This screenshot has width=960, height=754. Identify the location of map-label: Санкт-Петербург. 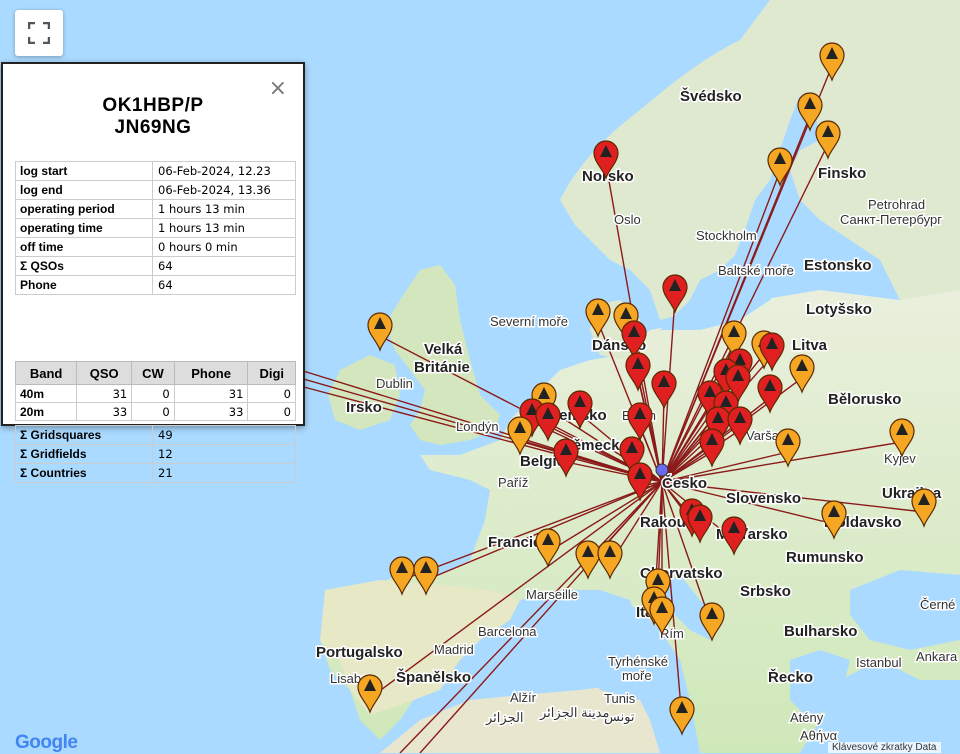
(891, 219).